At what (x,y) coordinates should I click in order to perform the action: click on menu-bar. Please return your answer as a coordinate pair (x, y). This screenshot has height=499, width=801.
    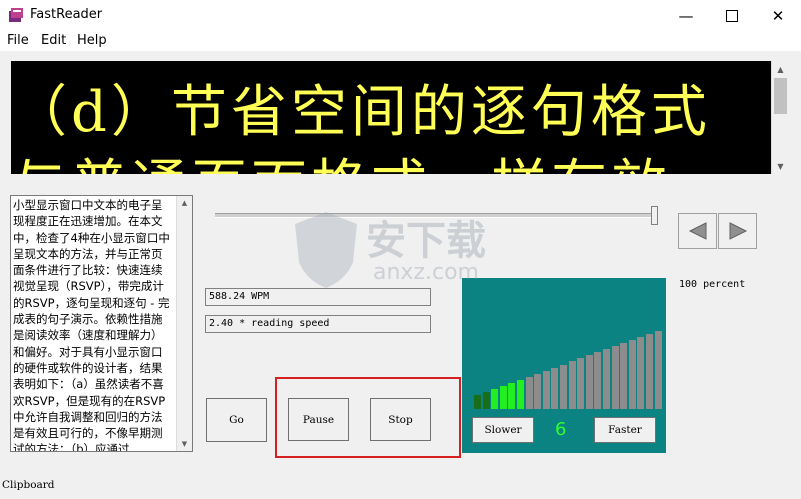
    Looking at the image, I should click on (400, 41).